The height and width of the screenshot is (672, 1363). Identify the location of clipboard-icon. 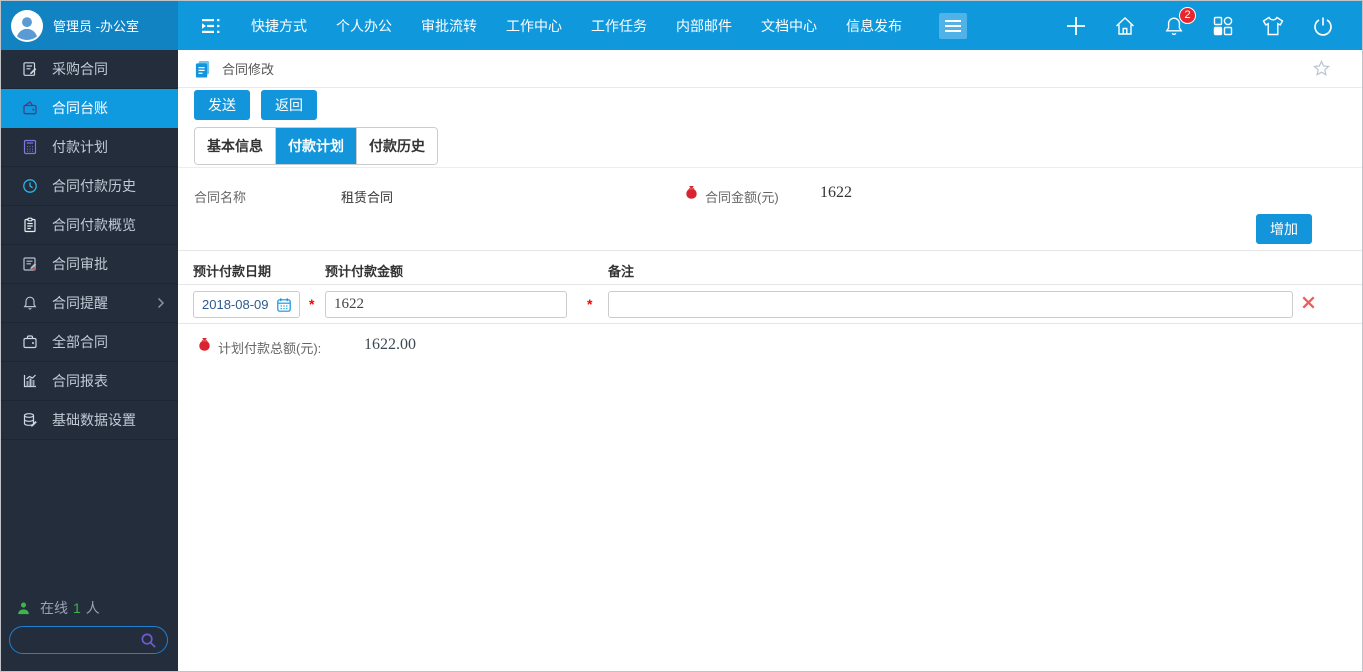
(30, 225).